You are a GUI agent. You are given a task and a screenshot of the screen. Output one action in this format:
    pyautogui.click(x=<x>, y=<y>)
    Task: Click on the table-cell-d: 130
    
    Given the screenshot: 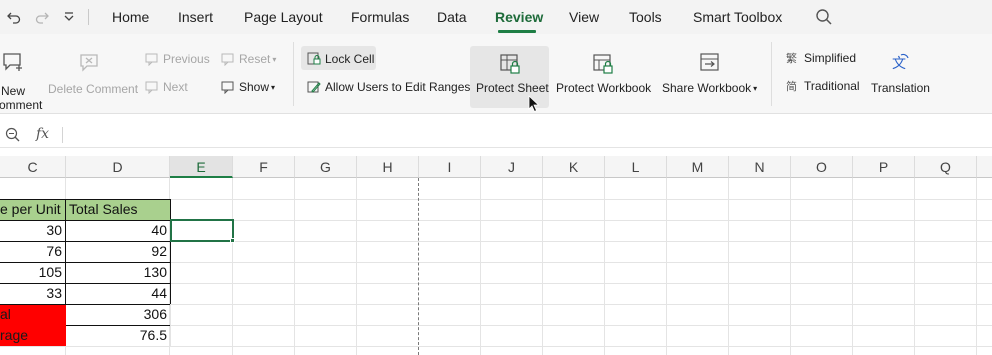 What is the action you would take?
    pyautogui.click(x=118, y=272)
    